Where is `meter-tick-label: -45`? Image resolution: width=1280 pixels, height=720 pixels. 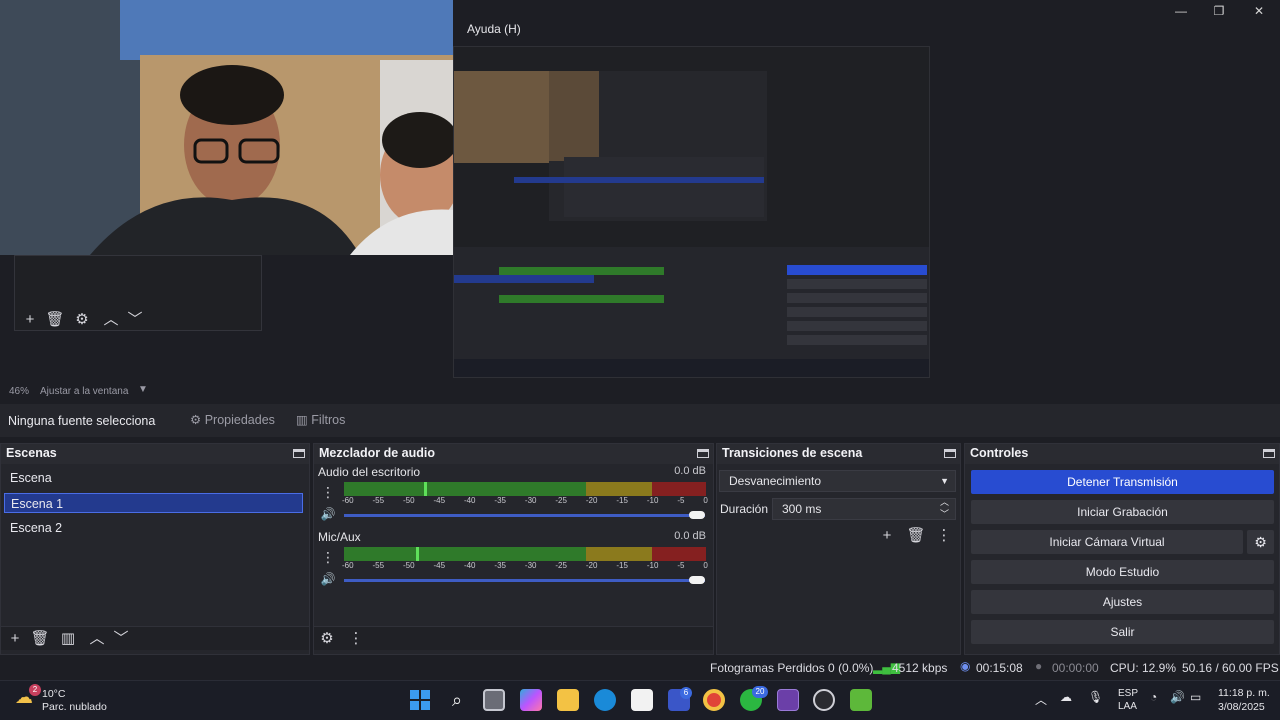 meter-tick-label: -45 is located at coordinates (439, 565).